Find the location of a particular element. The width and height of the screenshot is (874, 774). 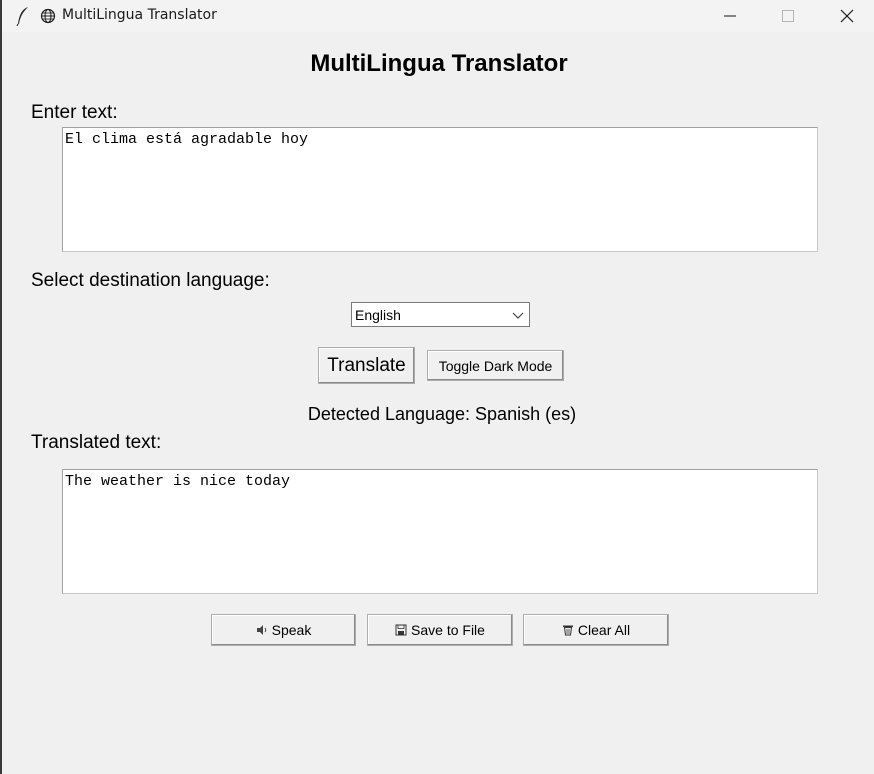

close-icon is located at coordinates (847, 16).